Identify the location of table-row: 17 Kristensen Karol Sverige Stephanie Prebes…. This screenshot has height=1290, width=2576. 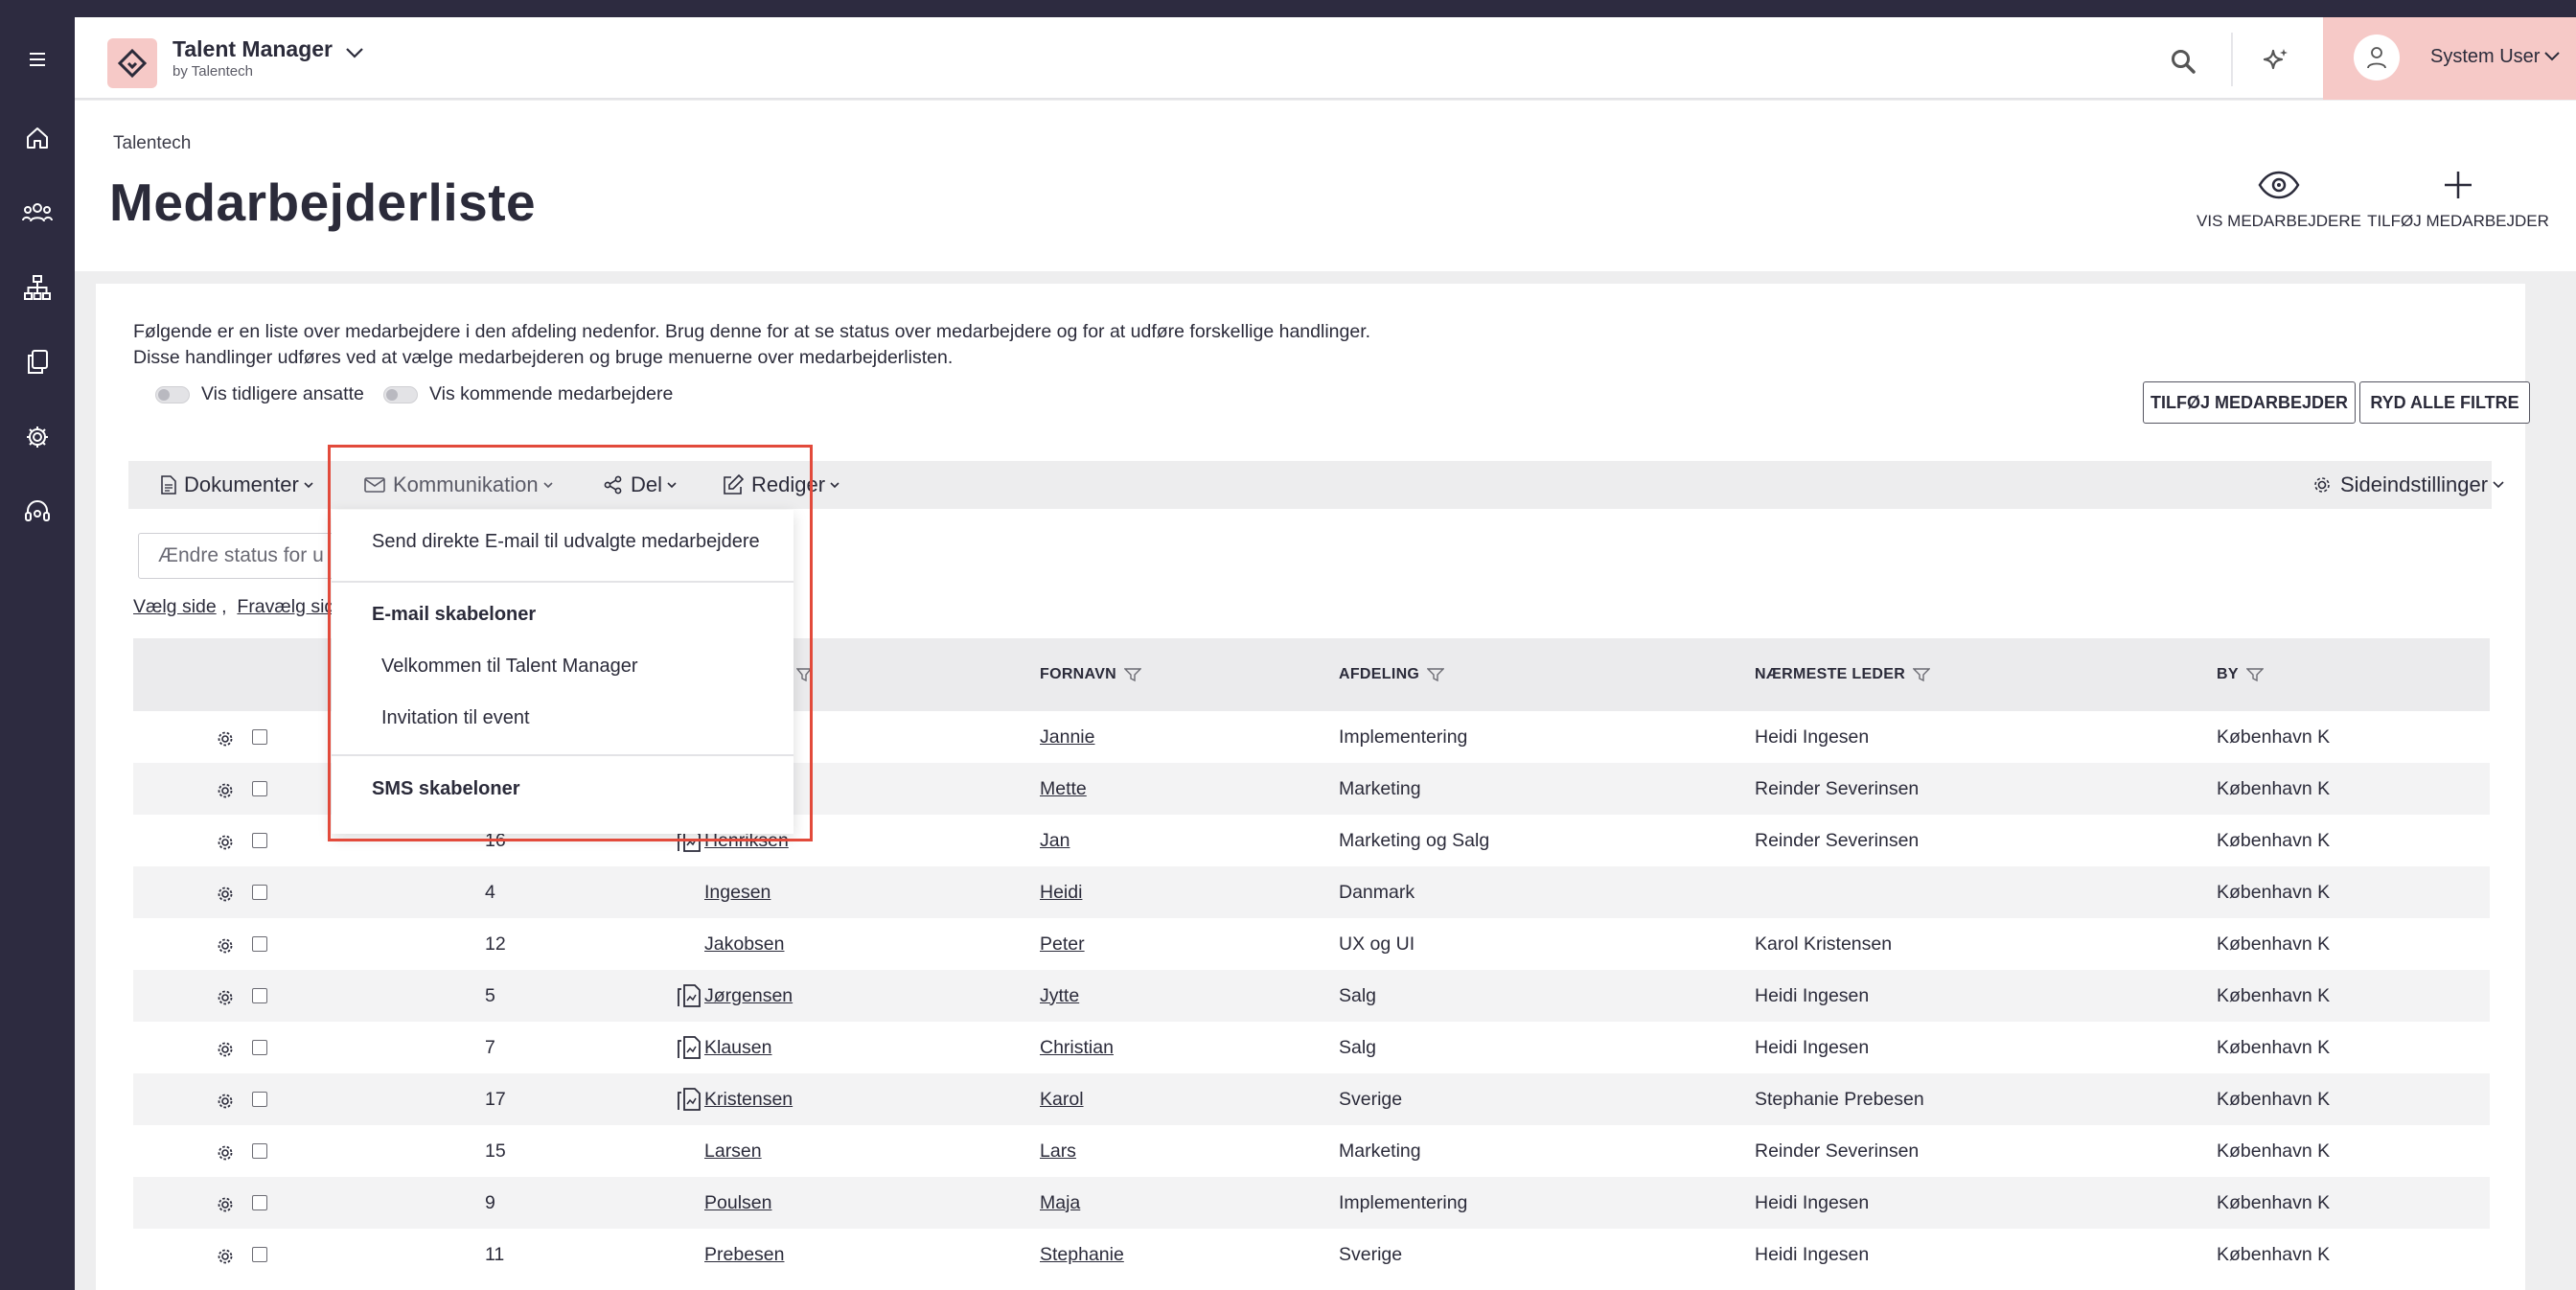
(1311, 1099).